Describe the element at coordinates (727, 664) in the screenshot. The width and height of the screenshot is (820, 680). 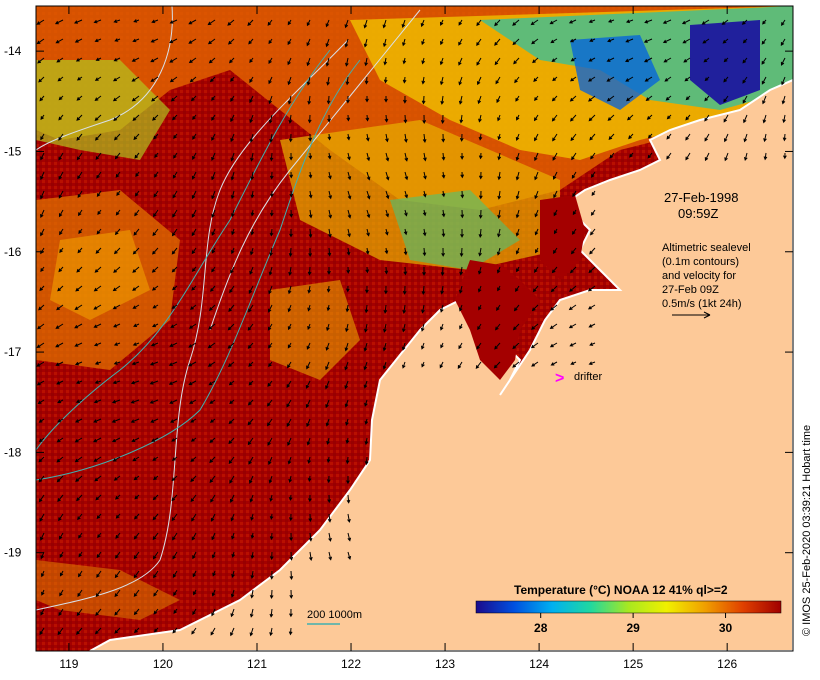
I see `lon-tick-label: 126` at that location.